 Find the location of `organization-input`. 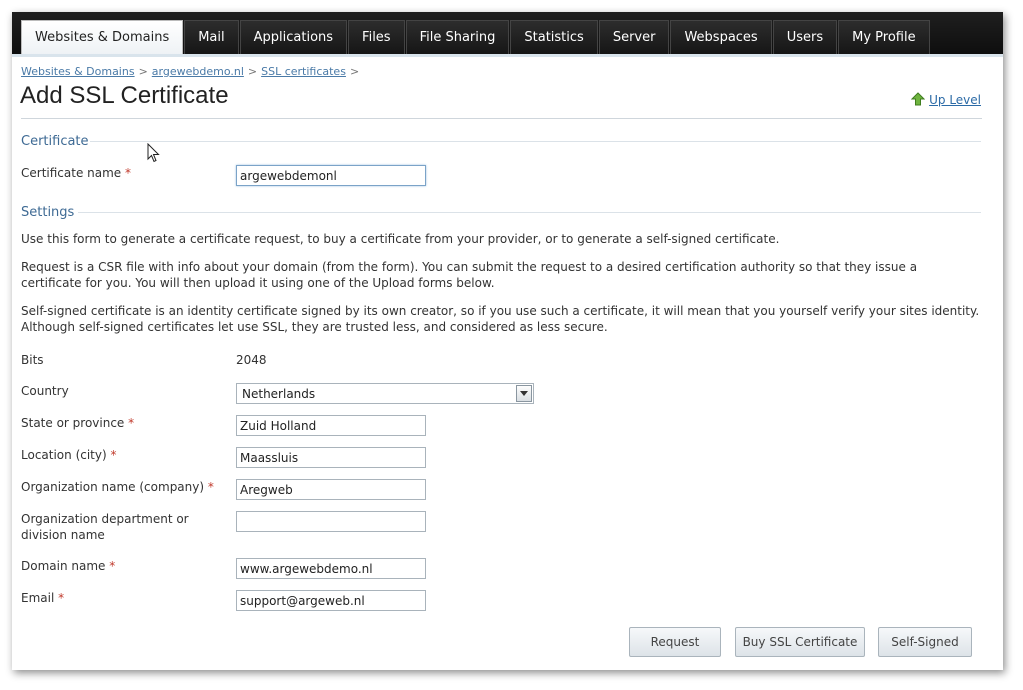

organization-input is located at coordinates (331, 489).